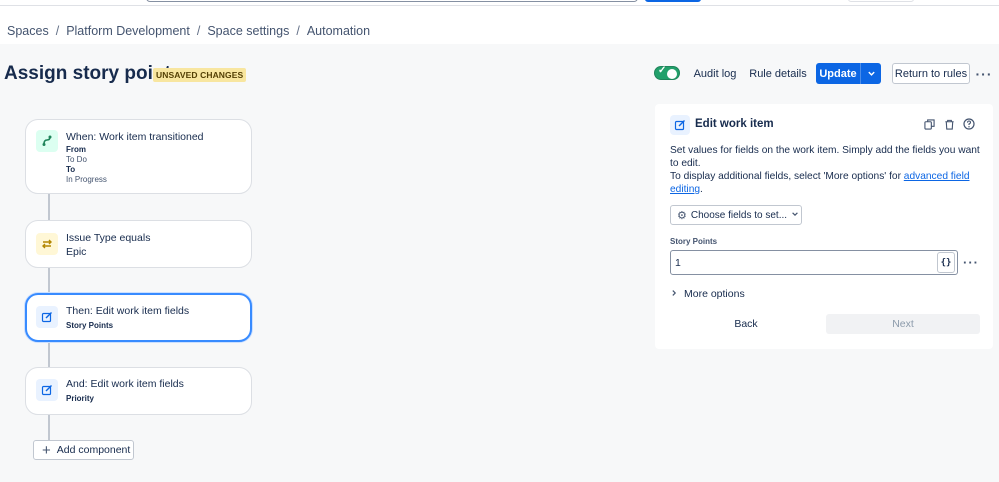 This screenshot has width=999, height=482. What do you see at coordinates (80, 398) in the screenshot?
I see `action-field: Priority` at bounding box center [80, 398].